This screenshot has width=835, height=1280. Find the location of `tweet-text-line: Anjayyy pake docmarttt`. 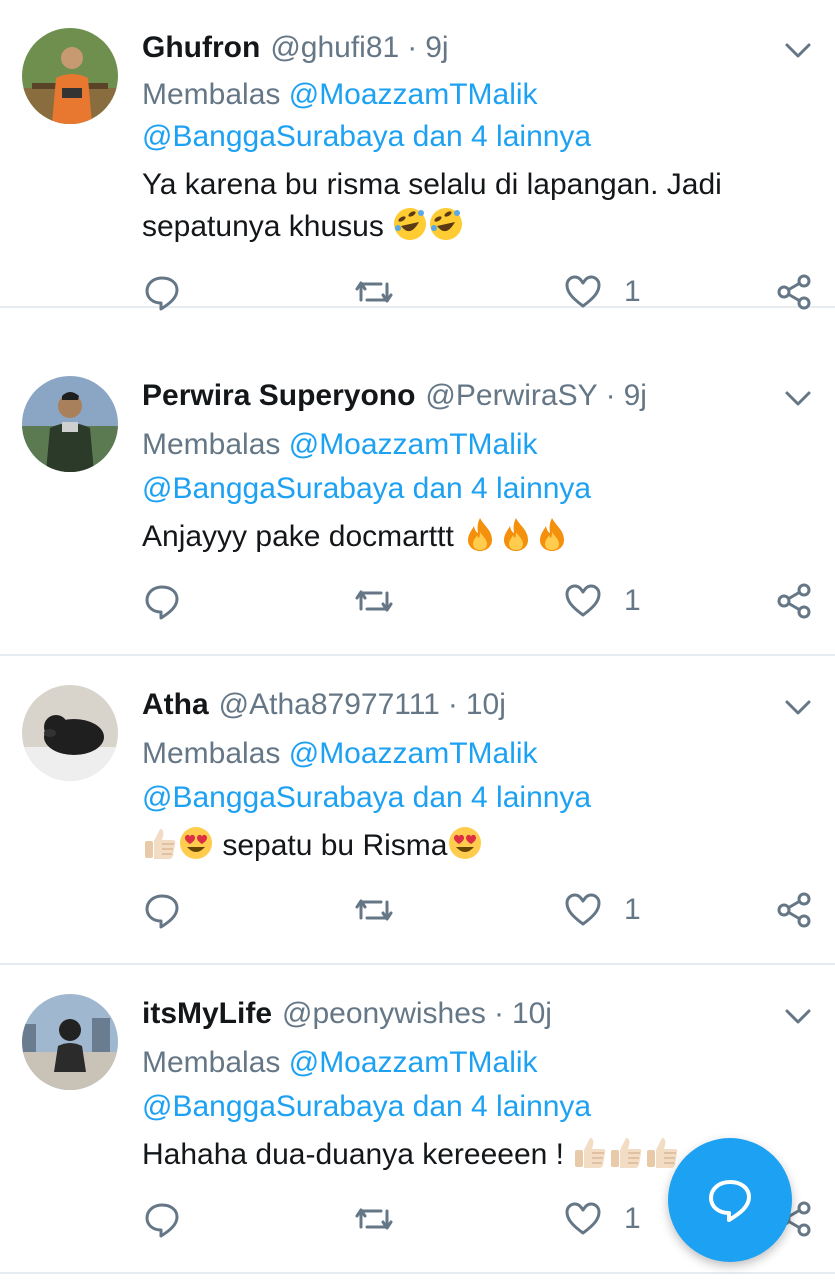

tweet-text-line: Anjayyy pake docmarttt is located at coordinates (477, 537).